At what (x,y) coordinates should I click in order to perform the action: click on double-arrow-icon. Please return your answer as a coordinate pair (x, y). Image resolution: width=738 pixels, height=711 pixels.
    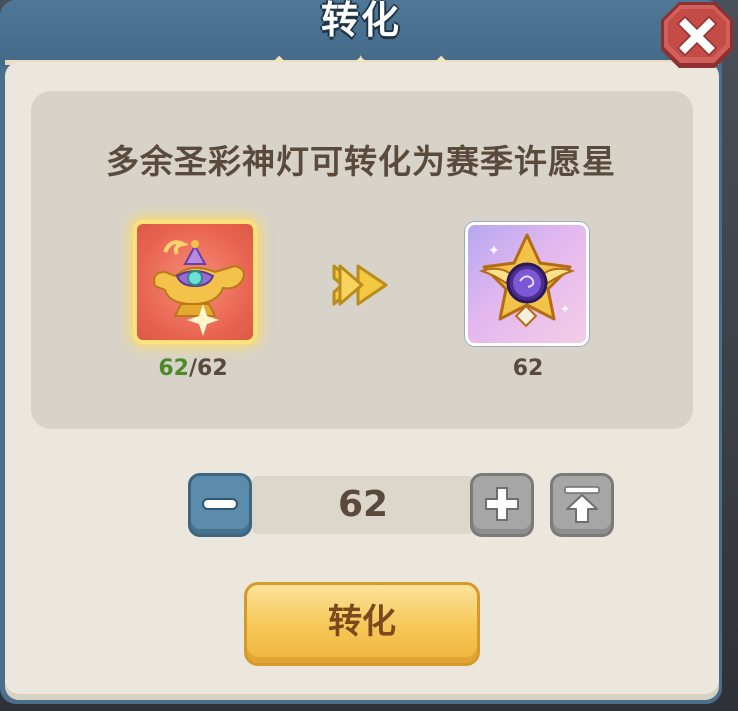
    Looking at the image, I should click on (360, 285).